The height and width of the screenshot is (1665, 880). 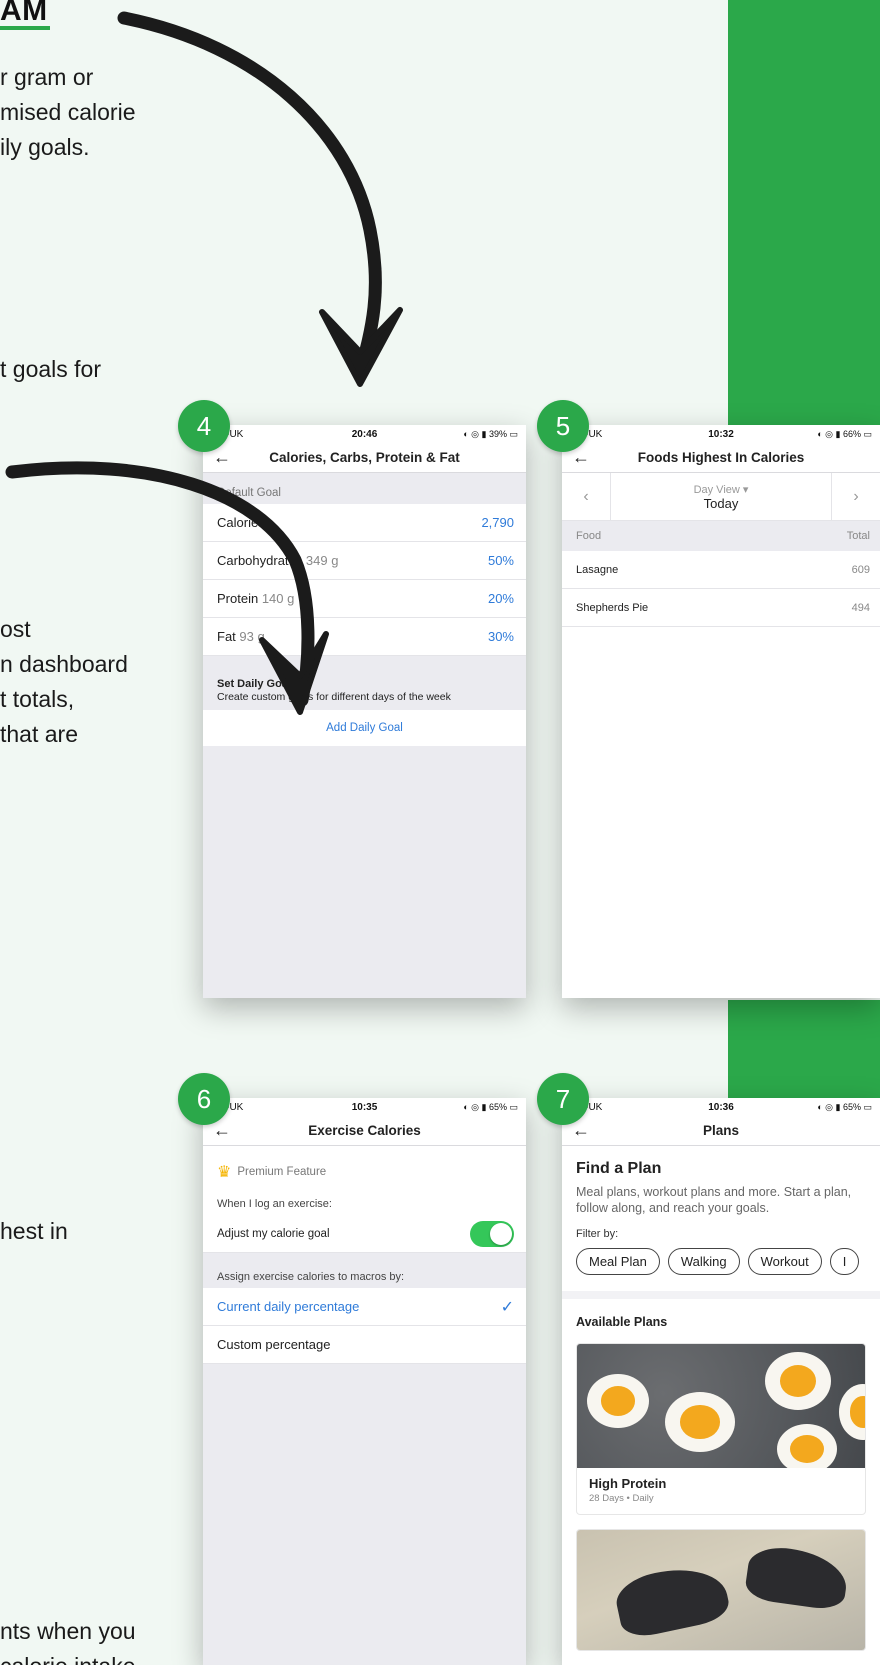 I want to click on step-badge-5: 5, so click(x=563, y=426).